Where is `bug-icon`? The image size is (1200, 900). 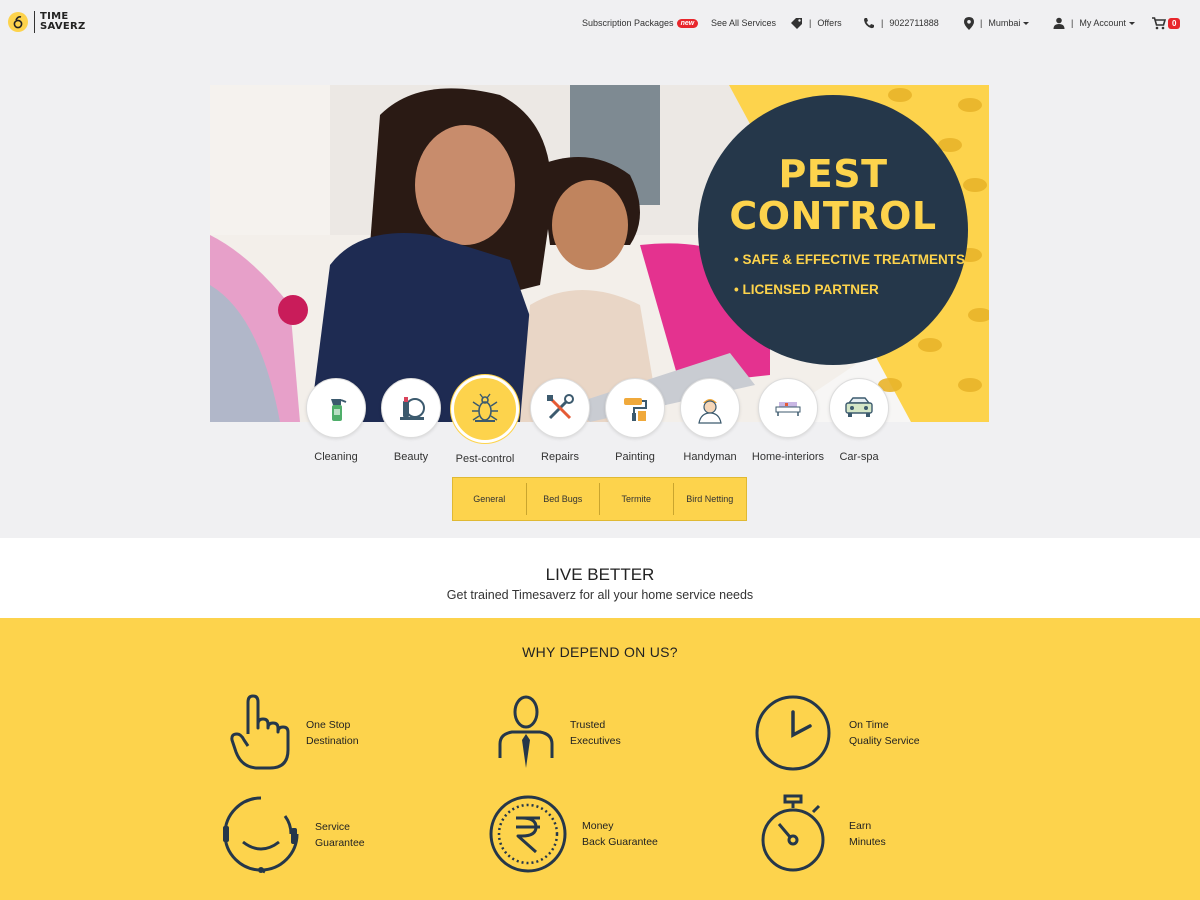 bug-icon is located at coordinates (485, 409).